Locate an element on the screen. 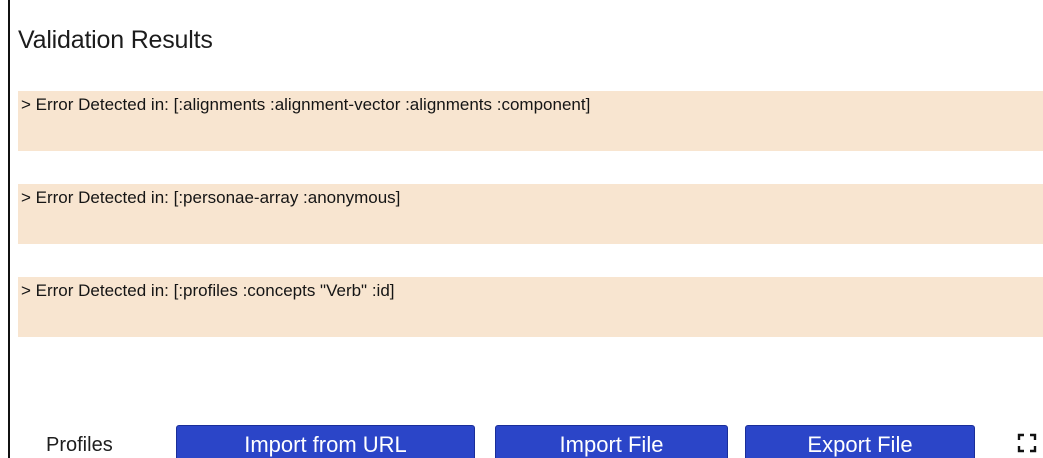  fullscreen-icon is located at coordinates (1027, 443).